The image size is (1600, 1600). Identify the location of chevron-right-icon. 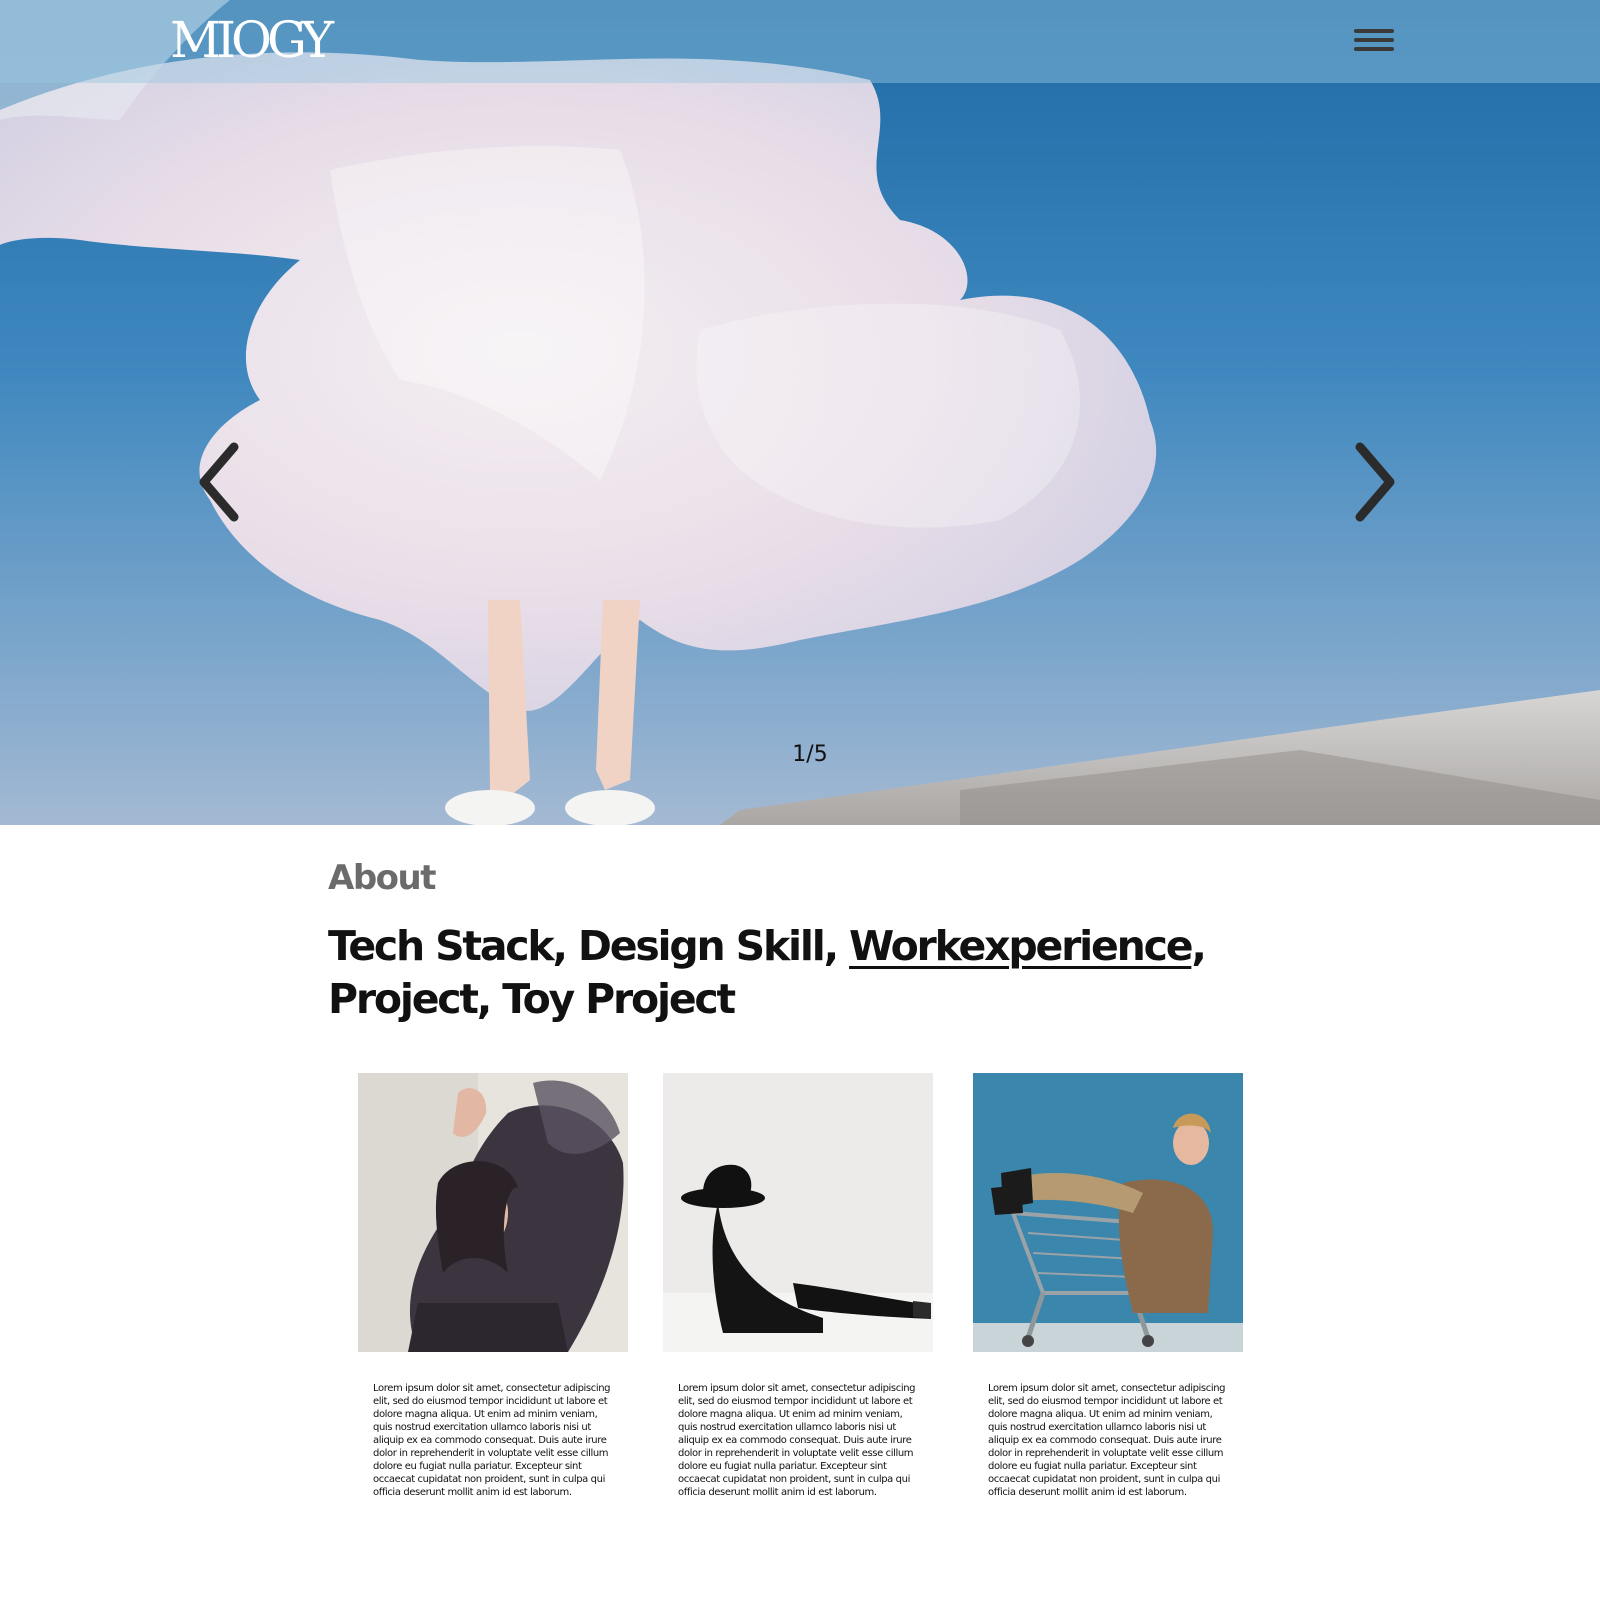
(1375, 482).